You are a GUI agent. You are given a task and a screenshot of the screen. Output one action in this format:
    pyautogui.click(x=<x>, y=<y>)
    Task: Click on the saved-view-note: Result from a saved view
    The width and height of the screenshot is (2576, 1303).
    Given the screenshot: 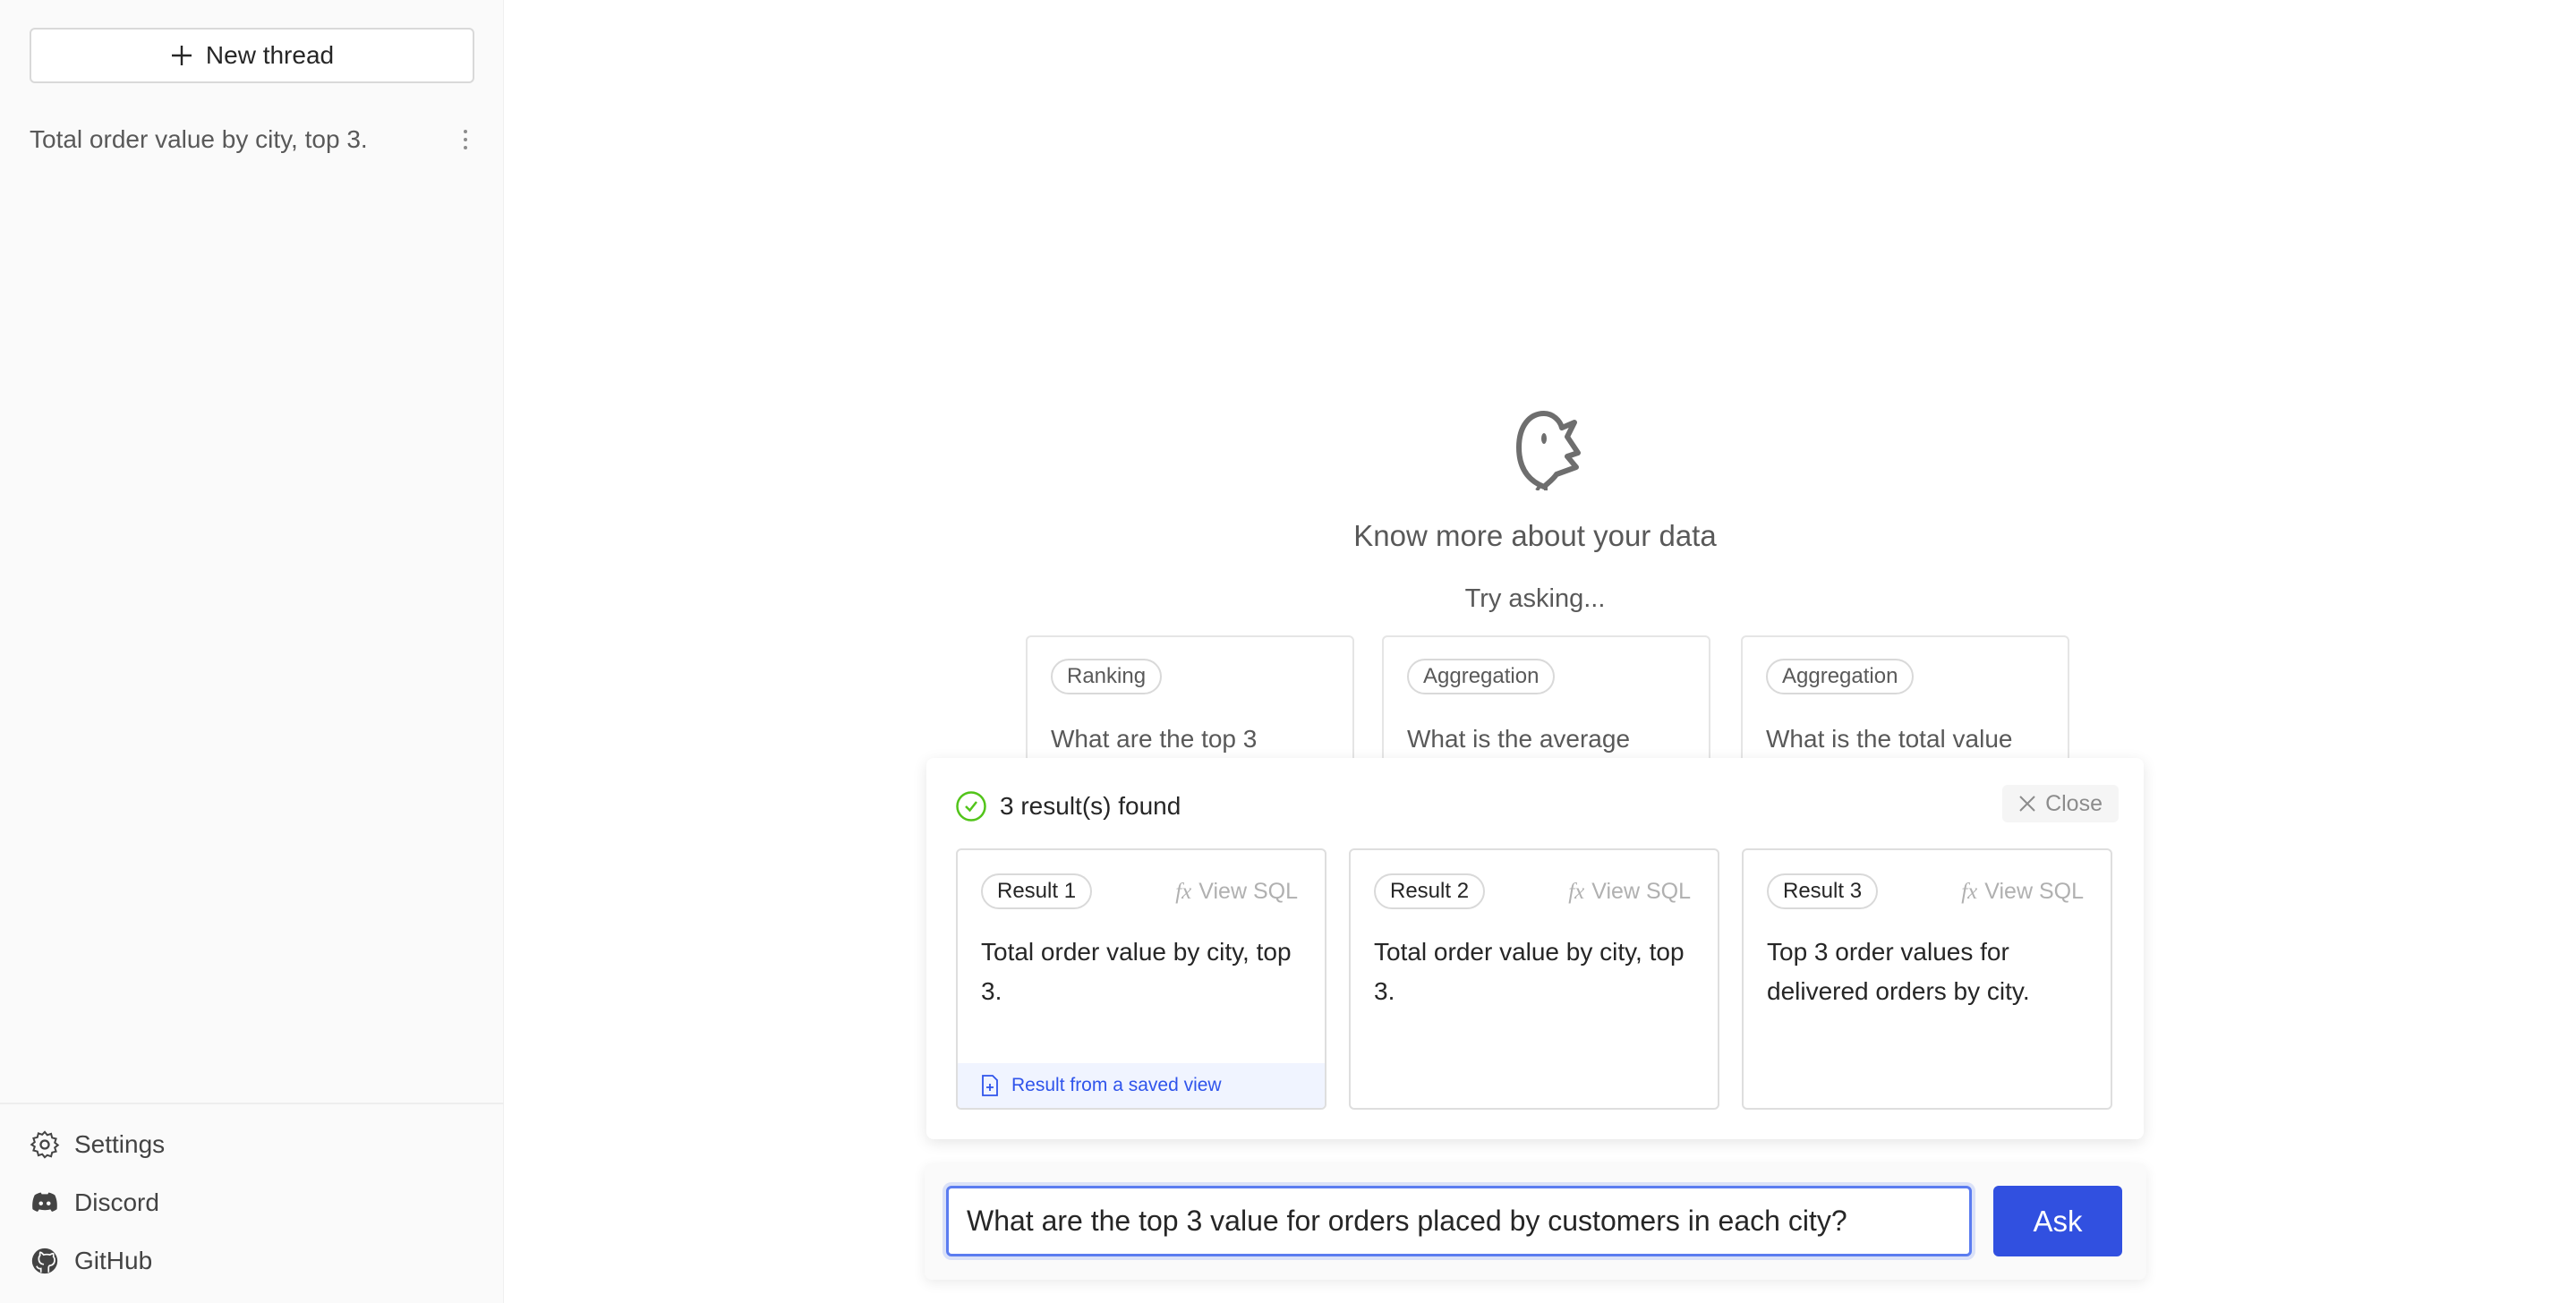 What is the action you would take?
    pyautogui.click(x=1141, y=1085)
    